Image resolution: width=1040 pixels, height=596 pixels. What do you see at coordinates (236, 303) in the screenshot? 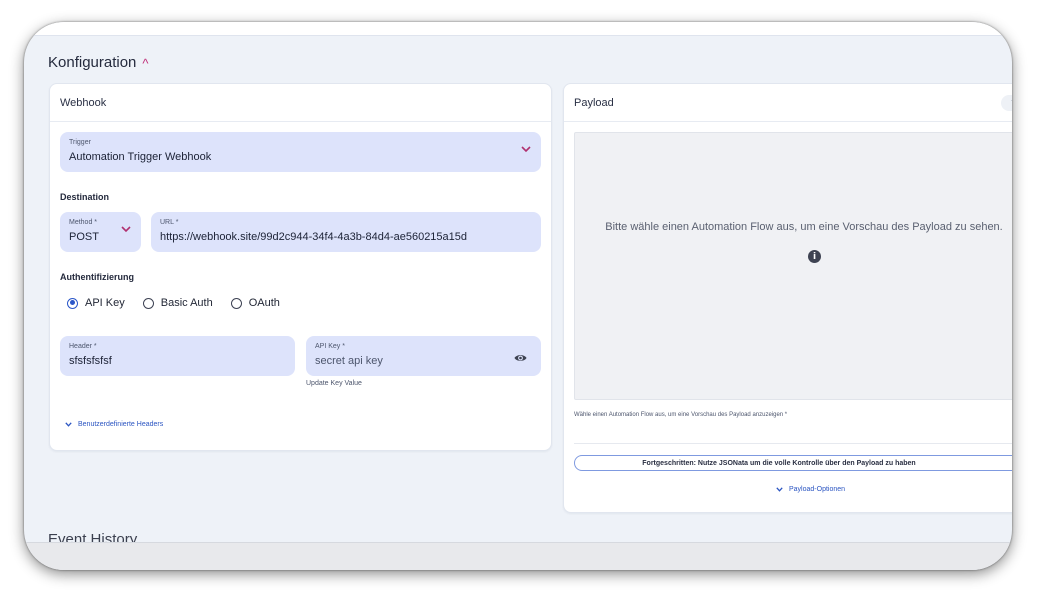
I see `radio-oauth-control` at bounding box center [236, 303].